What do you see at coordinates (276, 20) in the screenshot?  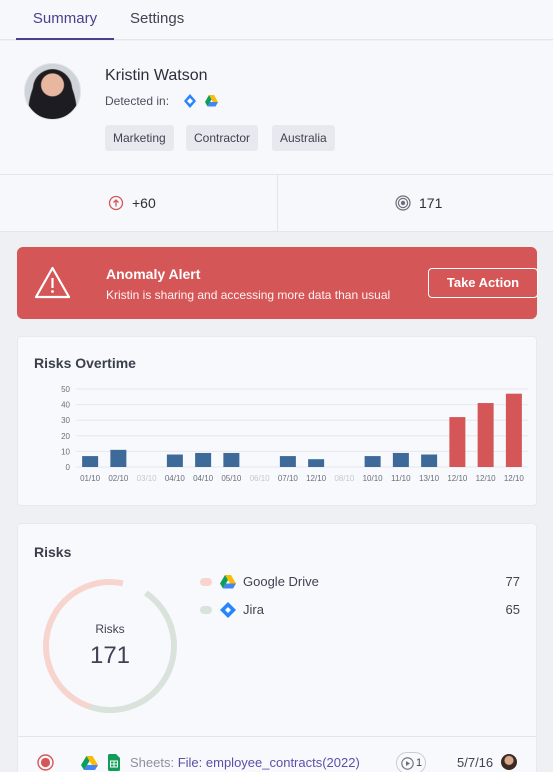 I see `tab-bar: Summary Settings` at bounding box center [276, 20].